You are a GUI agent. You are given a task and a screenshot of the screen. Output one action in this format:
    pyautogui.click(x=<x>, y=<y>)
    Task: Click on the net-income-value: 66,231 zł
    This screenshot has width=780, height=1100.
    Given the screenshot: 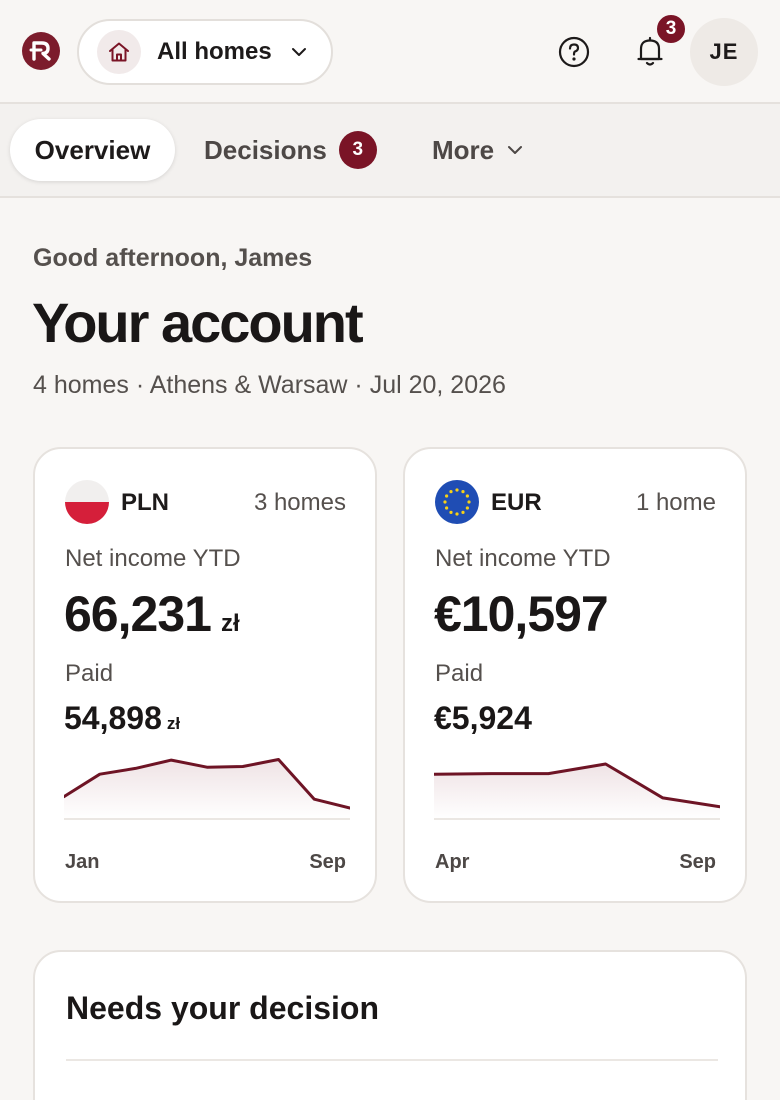 What is the action you would take?
    pyautogui.click(x=152, y=614)
    